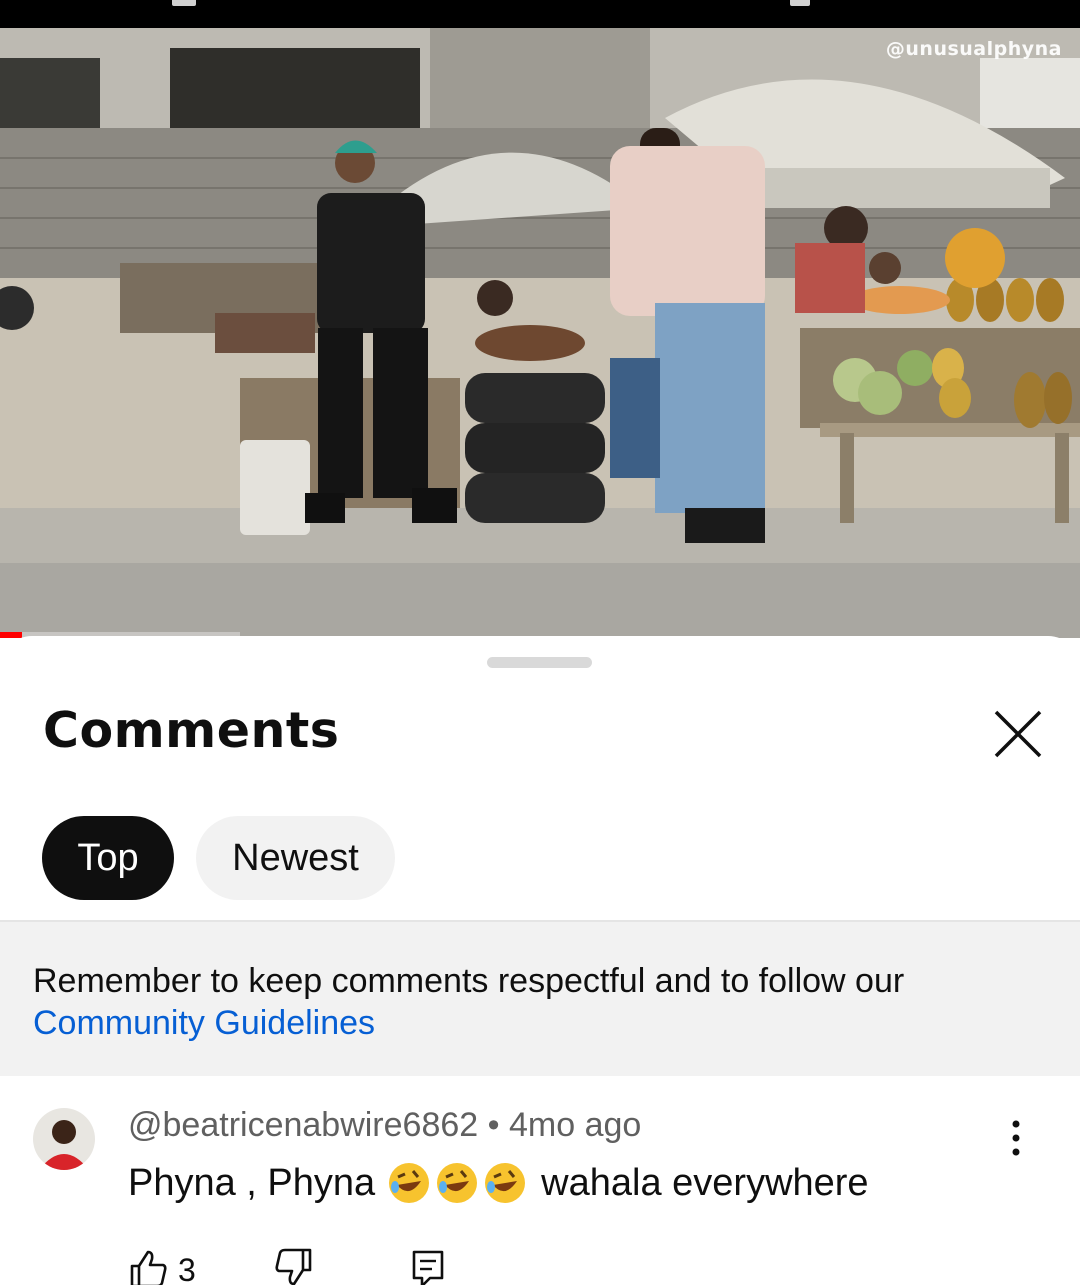 The width and height of the screenshot is (1080, 1285). I want to click on close-icon, so click(1018, 734).